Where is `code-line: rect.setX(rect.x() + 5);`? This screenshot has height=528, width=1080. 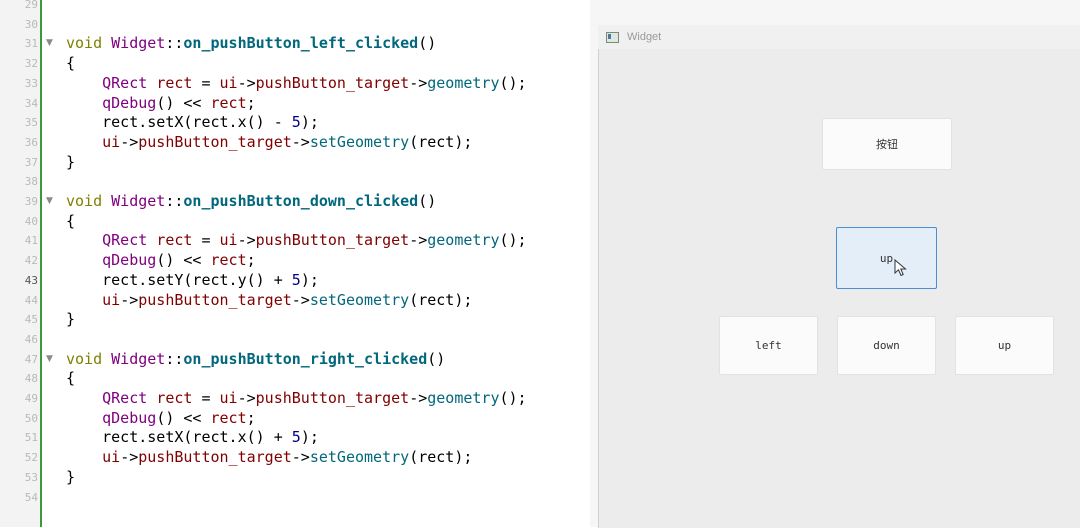 code-line: rect.setX(rect.x() + 5); is located at coordinates (192, 438).